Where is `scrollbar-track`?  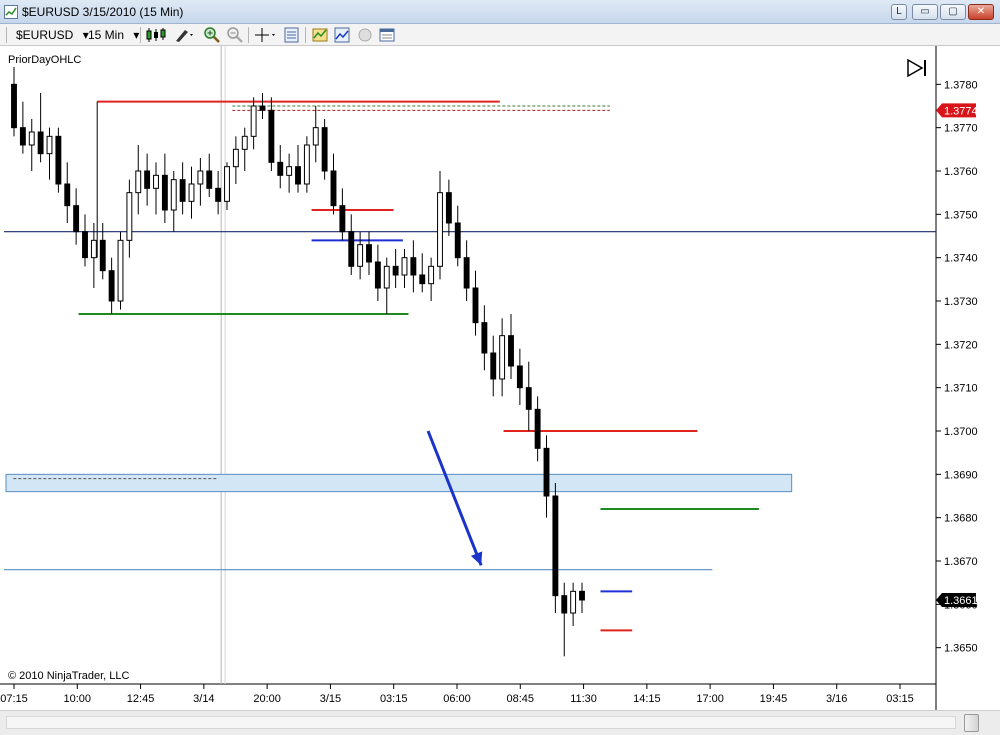
scrollbar-track is located at coordinates (481, 722).